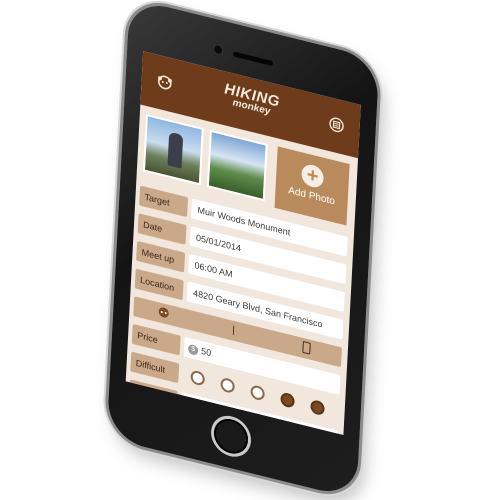 Image resolution: width=500 pixels, height=500 pixels. I want to click on front-camera, so click(218, 49).